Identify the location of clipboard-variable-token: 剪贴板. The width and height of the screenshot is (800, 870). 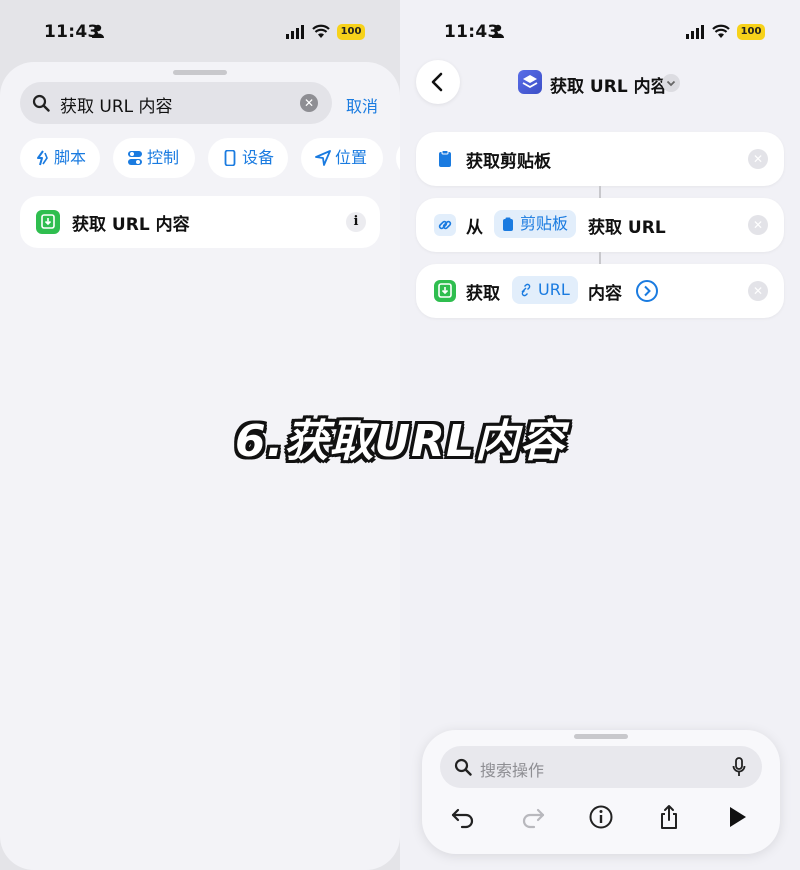
(535, 224).